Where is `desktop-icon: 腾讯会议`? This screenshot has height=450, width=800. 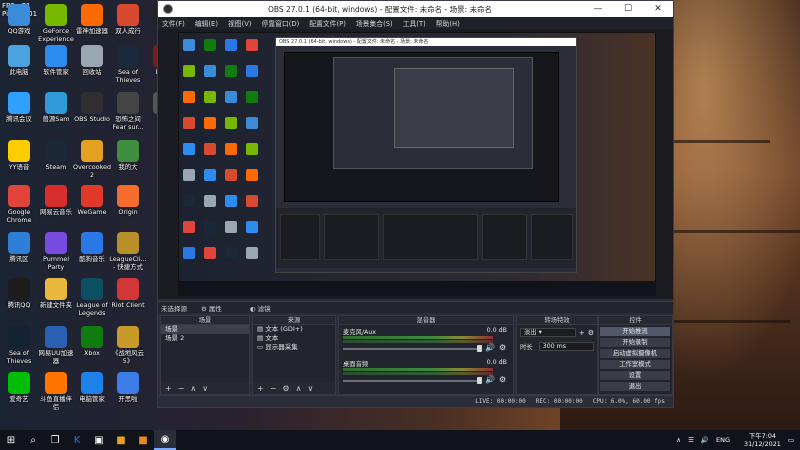 desktop-icon: 腾讯会议 is located at coordinates (19, 108).